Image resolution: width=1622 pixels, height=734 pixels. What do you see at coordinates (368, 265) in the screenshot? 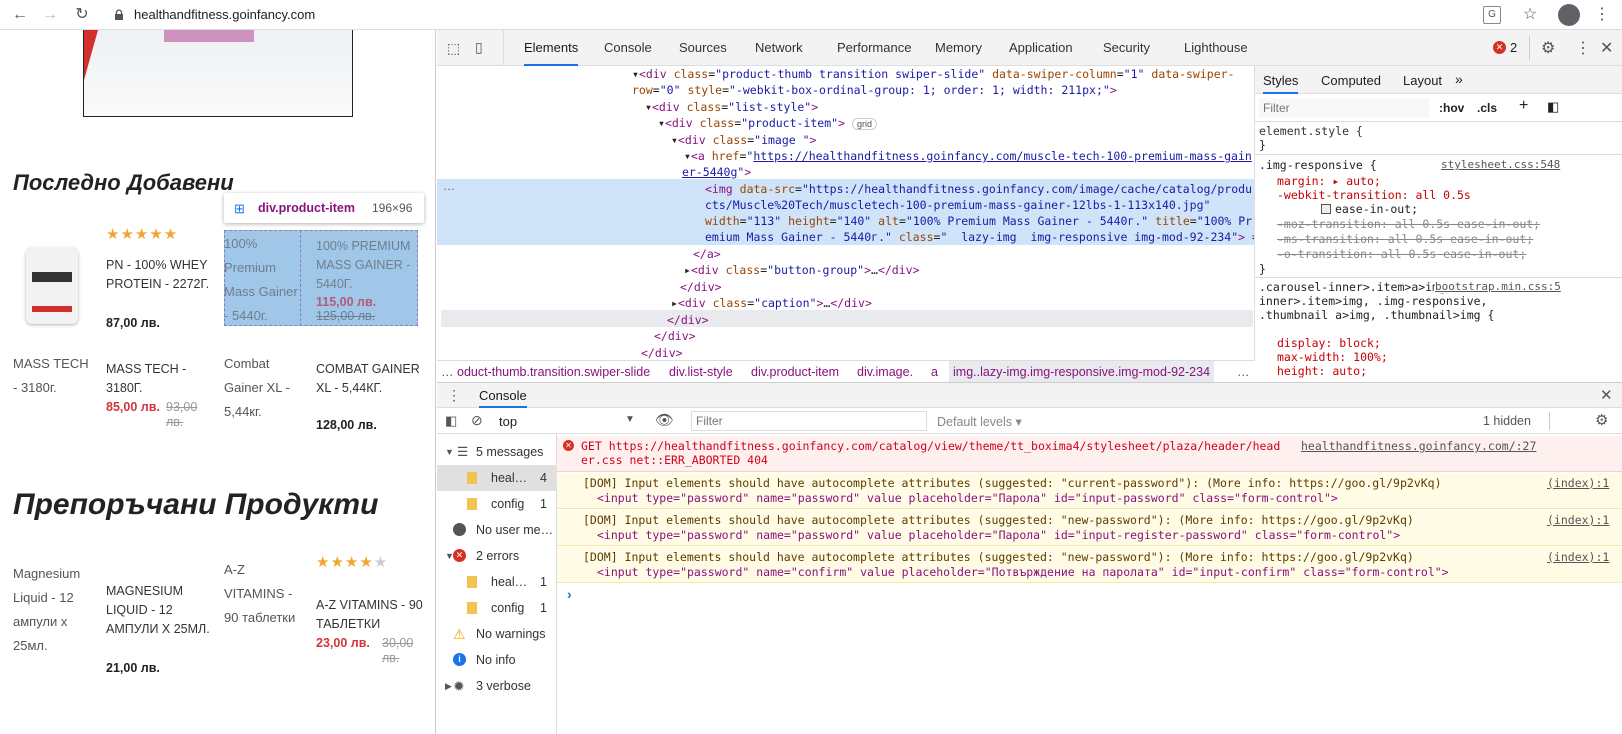
I see `product-name: 100% PREMIUM MASS GAINER - 5440Г.` at bounding box center [368, 265].